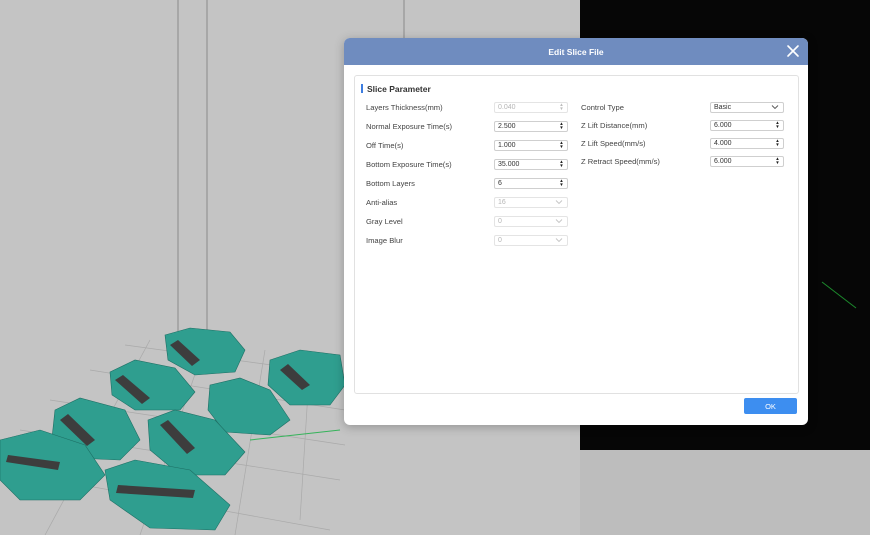  Describe the element at coordinates (747, 143) in the screenshot. I see `z-lift-speed-stepper: 4.000 ▲ ▼` at that location.